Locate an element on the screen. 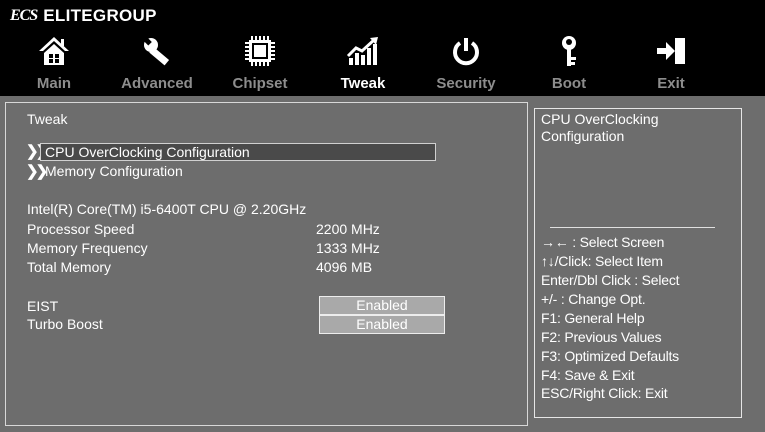 The width and height of the screenshot is (765, 432). cpu-name: Intel(R) Core(TM) i5-6400T CPU @ 2.20GHz is located at coordinates (167, 209).